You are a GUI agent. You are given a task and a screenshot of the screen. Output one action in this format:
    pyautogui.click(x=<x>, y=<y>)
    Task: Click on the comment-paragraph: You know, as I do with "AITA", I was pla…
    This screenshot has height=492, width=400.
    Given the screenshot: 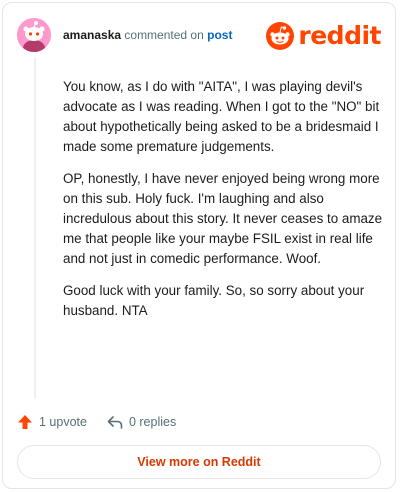 What is the action you would take?
    pyautogui.click(x=221, y=116)
    